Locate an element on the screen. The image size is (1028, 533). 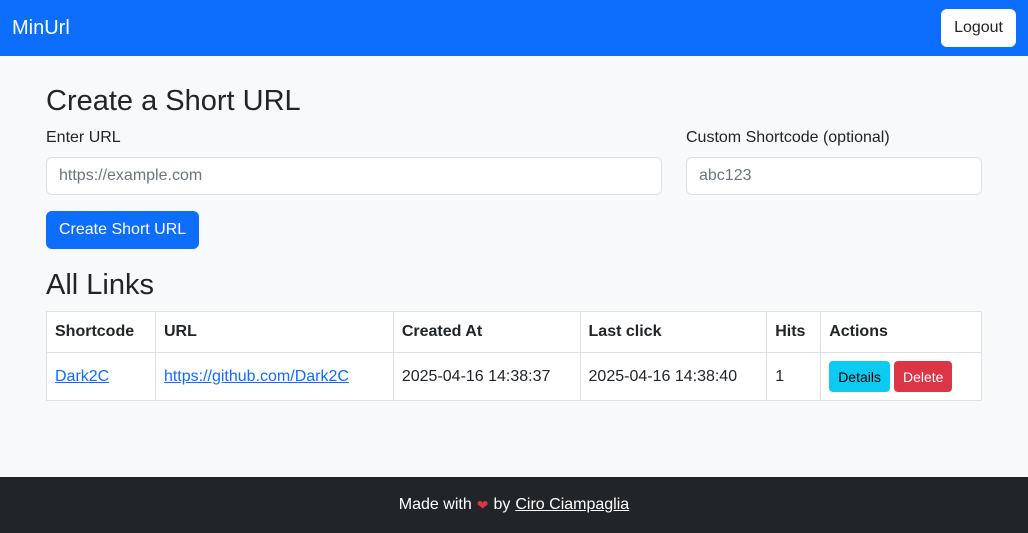
navbar: MinUrl Logout is located at coordinates (514, 28).